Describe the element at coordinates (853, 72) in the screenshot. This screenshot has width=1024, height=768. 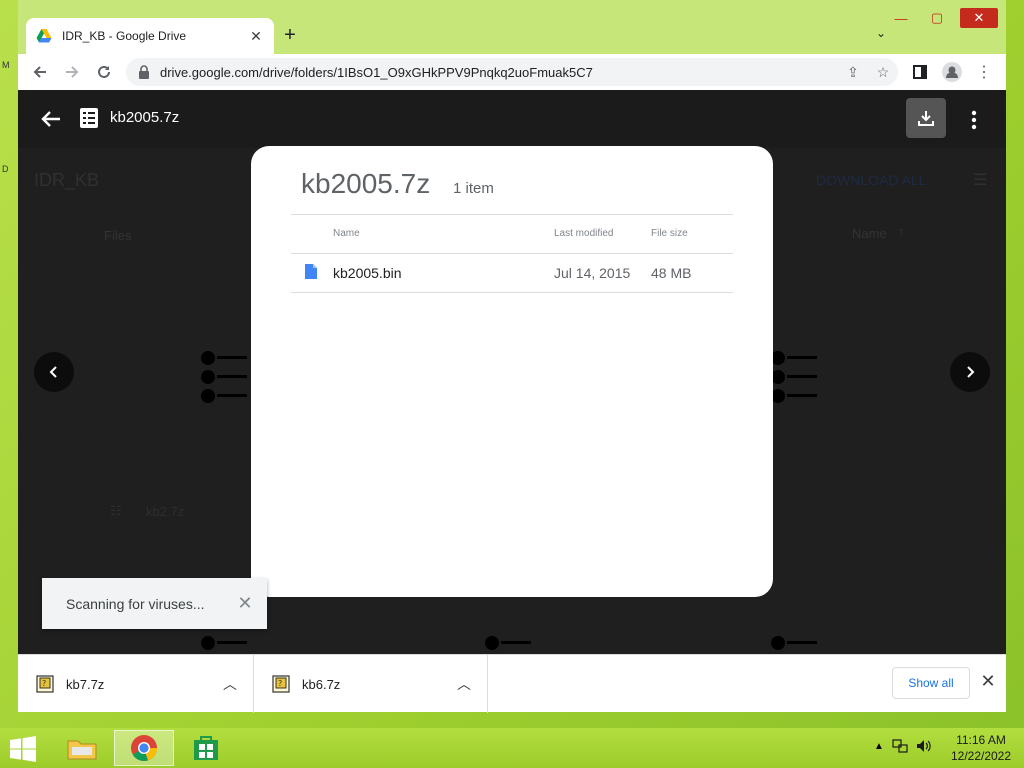
I see `share-icon: ⇪` at that location.